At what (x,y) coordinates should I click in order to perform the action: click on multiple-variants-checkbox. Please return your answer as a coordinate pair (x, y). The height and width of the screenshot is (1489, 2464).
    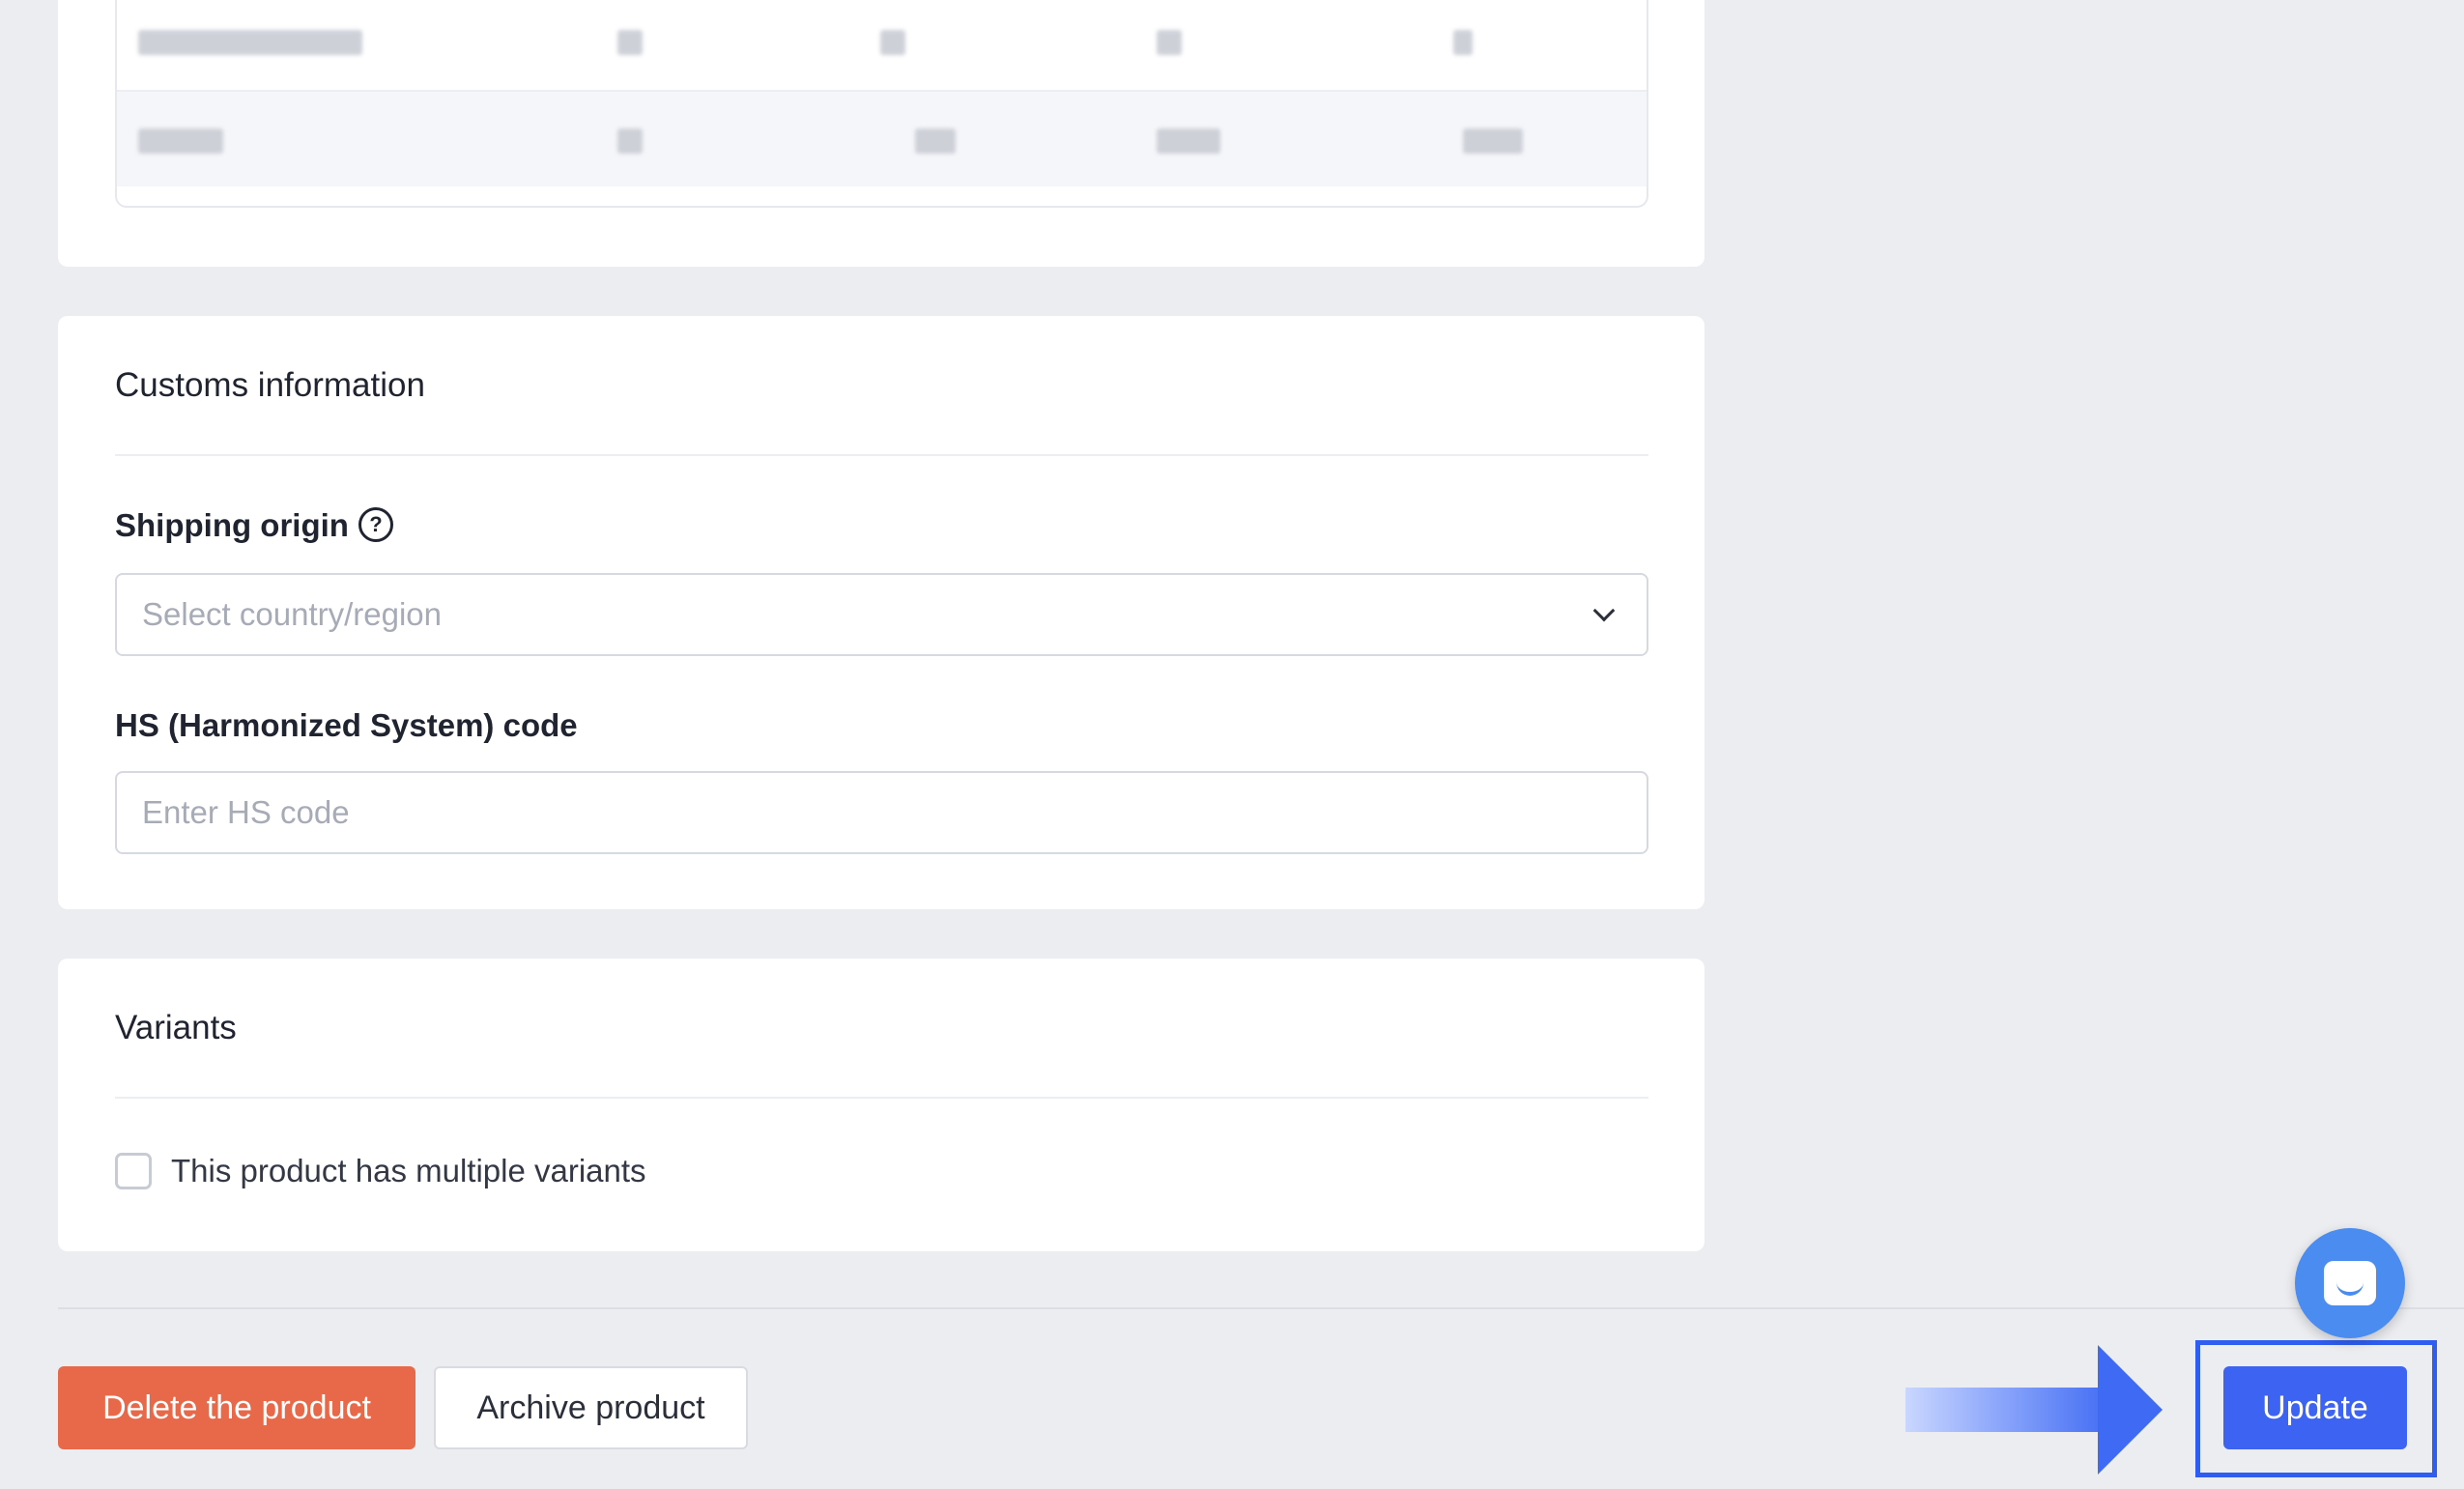
    Looking at the image, I should click on (133, 1171).